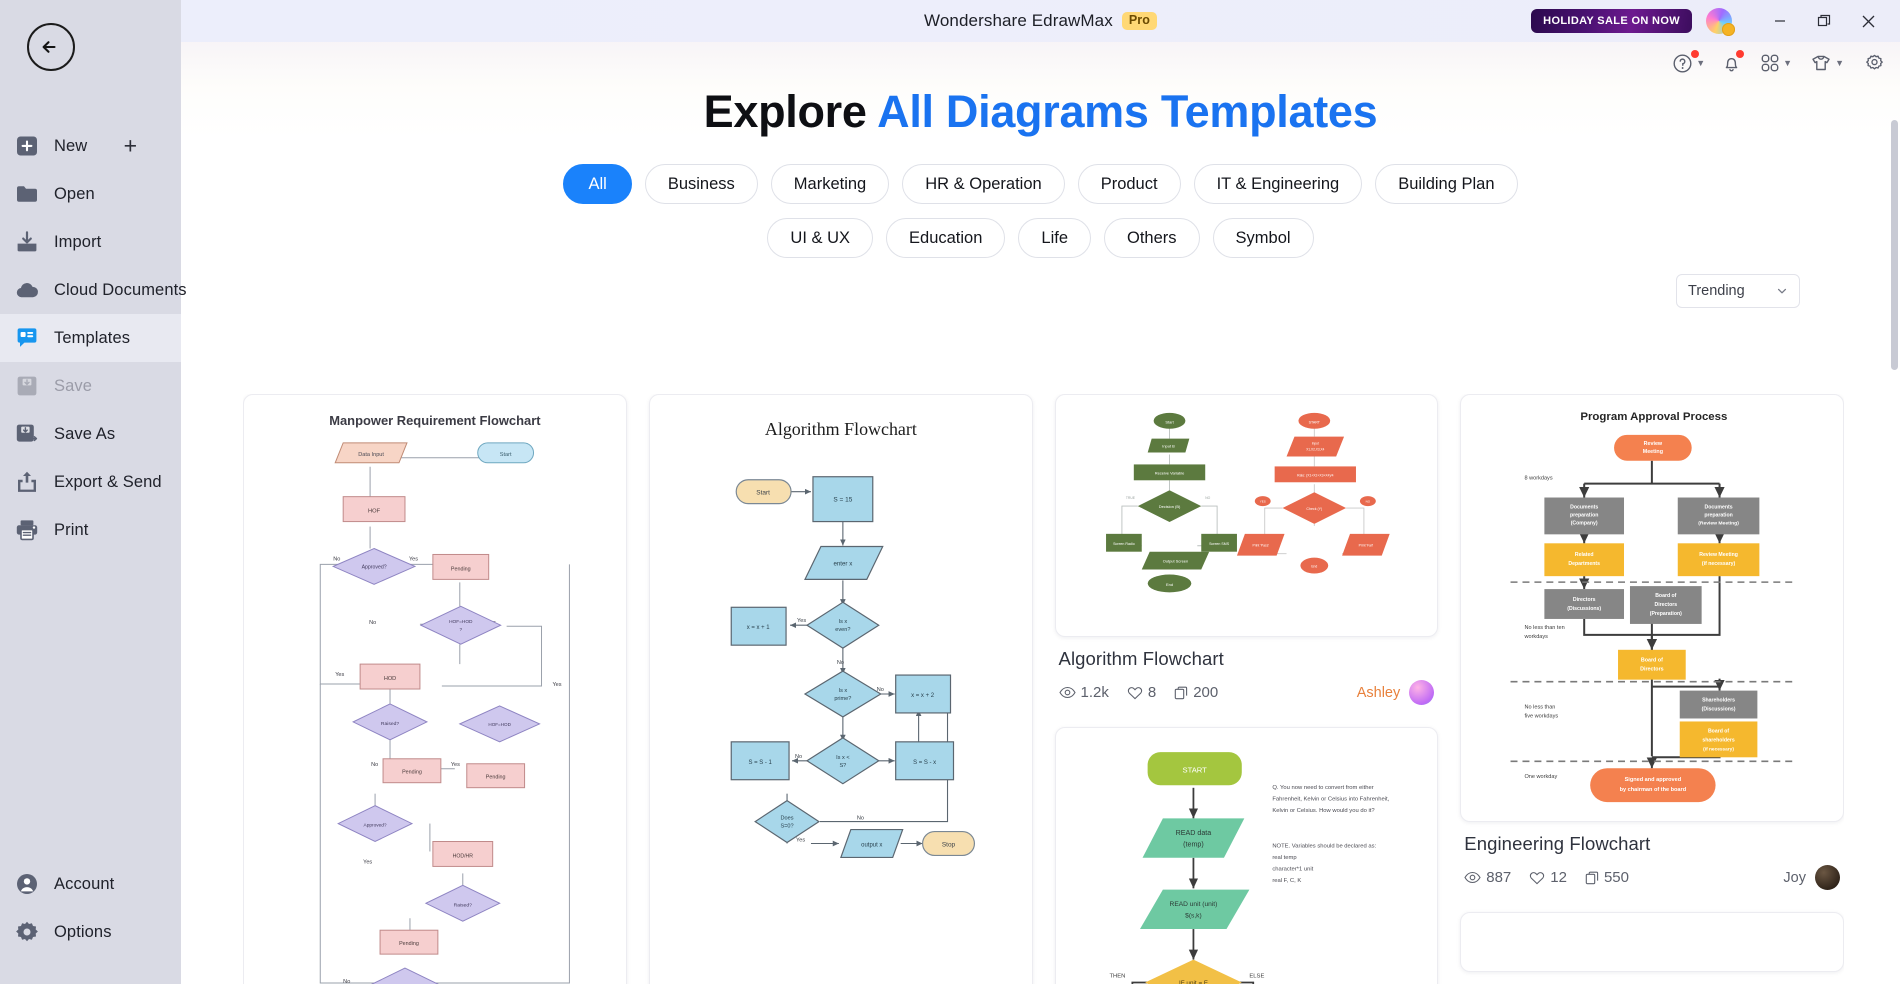  What do you see at coordinates (701, 184) in the screenshot?
I see `category-pill-business: Business` at bounding box center [701, 184].